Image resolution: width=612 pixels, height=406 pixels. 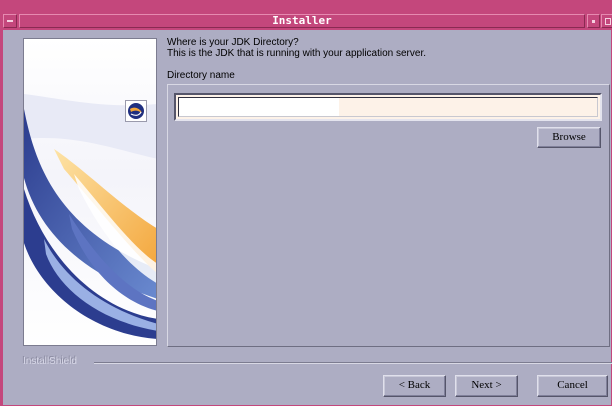 I want to click on directory-name-field, so click(x=388, y=107).